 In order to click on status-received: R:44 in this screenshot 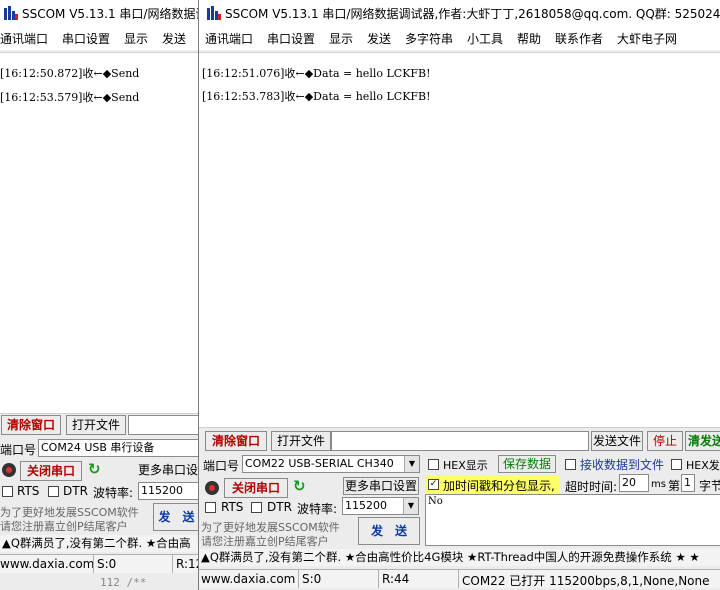, I will do `click(396, 579)`.